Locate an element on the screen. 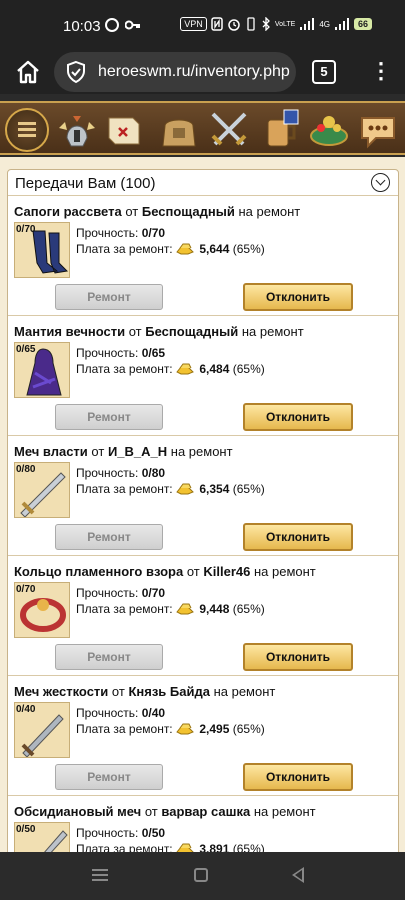 The width and height of the screenshot is (405, 900). status-bar: 10:03 VPN VoLTE 4G 66 is located at coordinates (202, 26).